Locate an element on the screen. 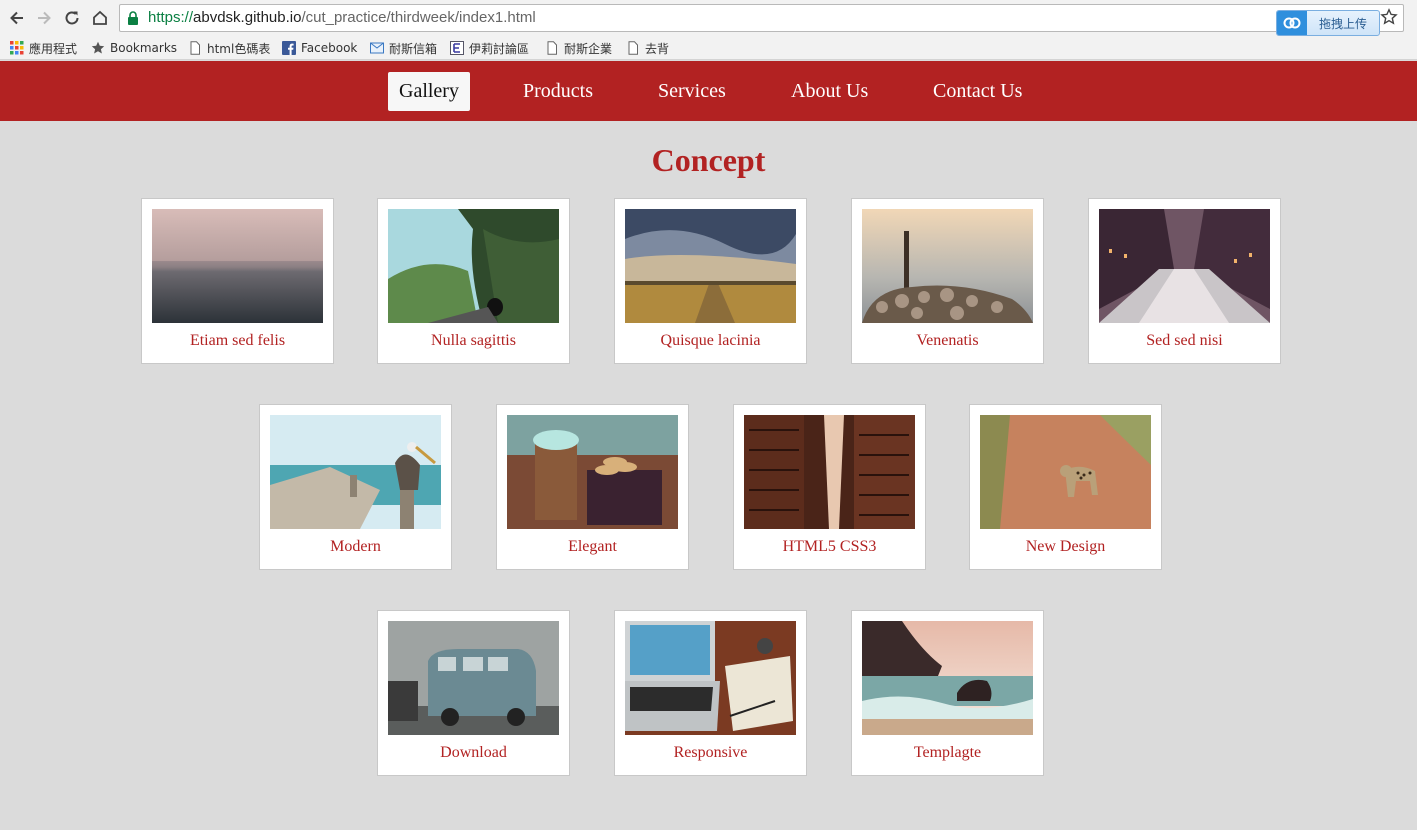  bookmark-nice-corp: 耐斯企業 is located at coordinates (578, 48).